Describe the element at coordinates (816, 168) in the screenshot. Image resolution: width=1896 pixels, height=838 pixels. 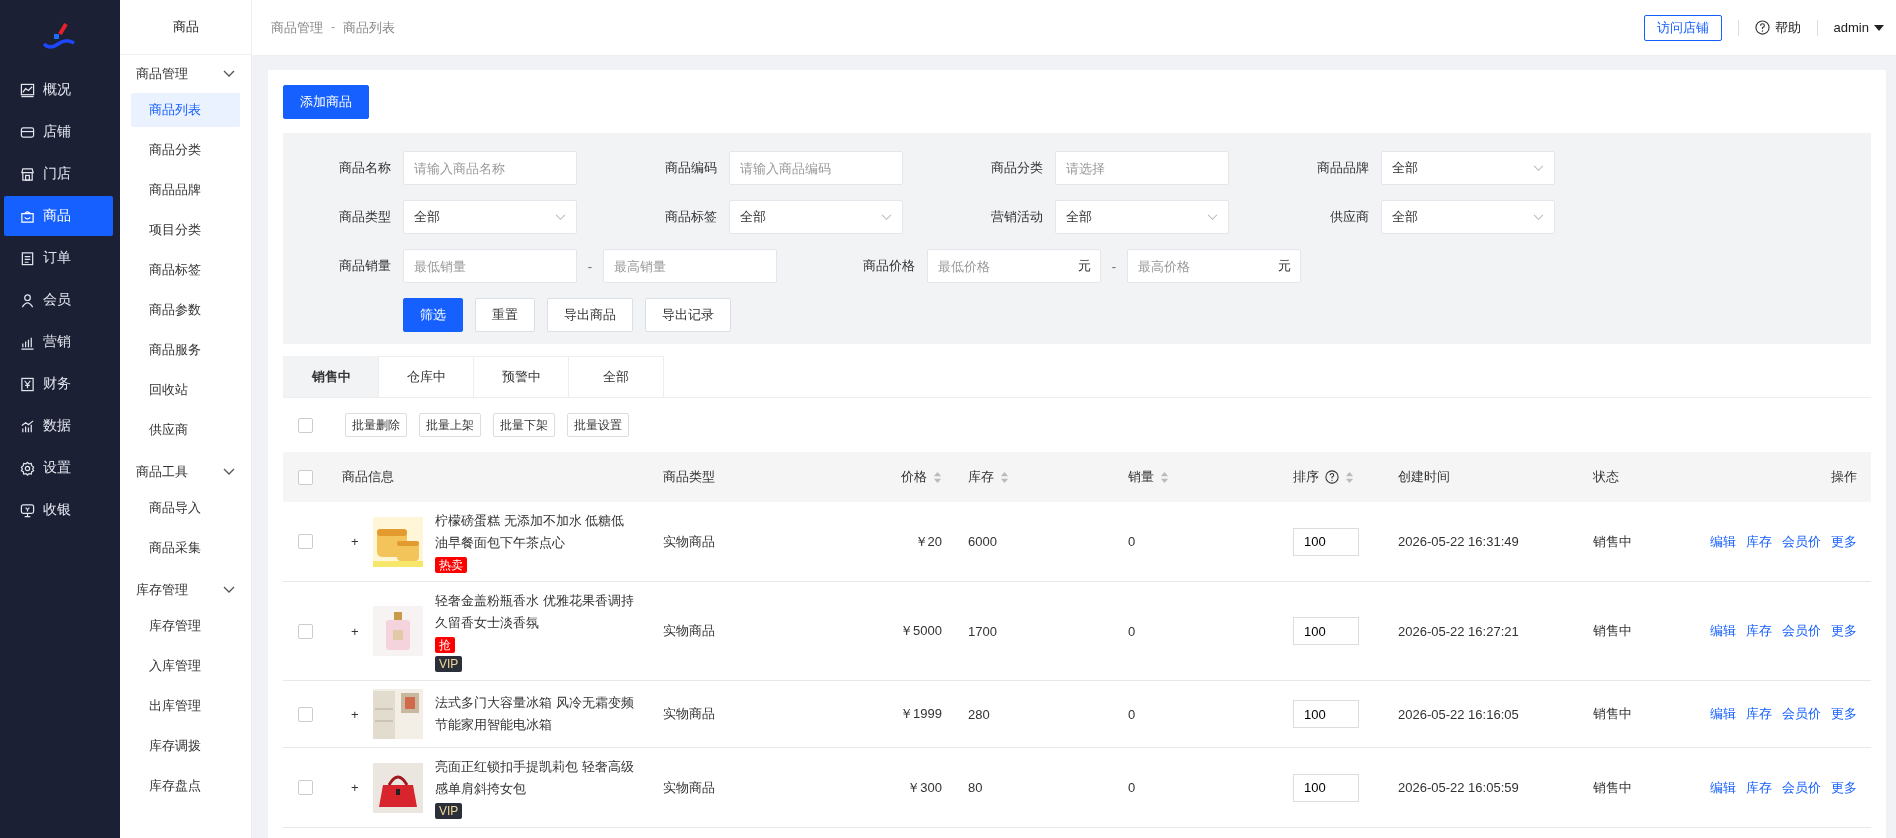
I see `text-field: 请输入商品编码` at that location.